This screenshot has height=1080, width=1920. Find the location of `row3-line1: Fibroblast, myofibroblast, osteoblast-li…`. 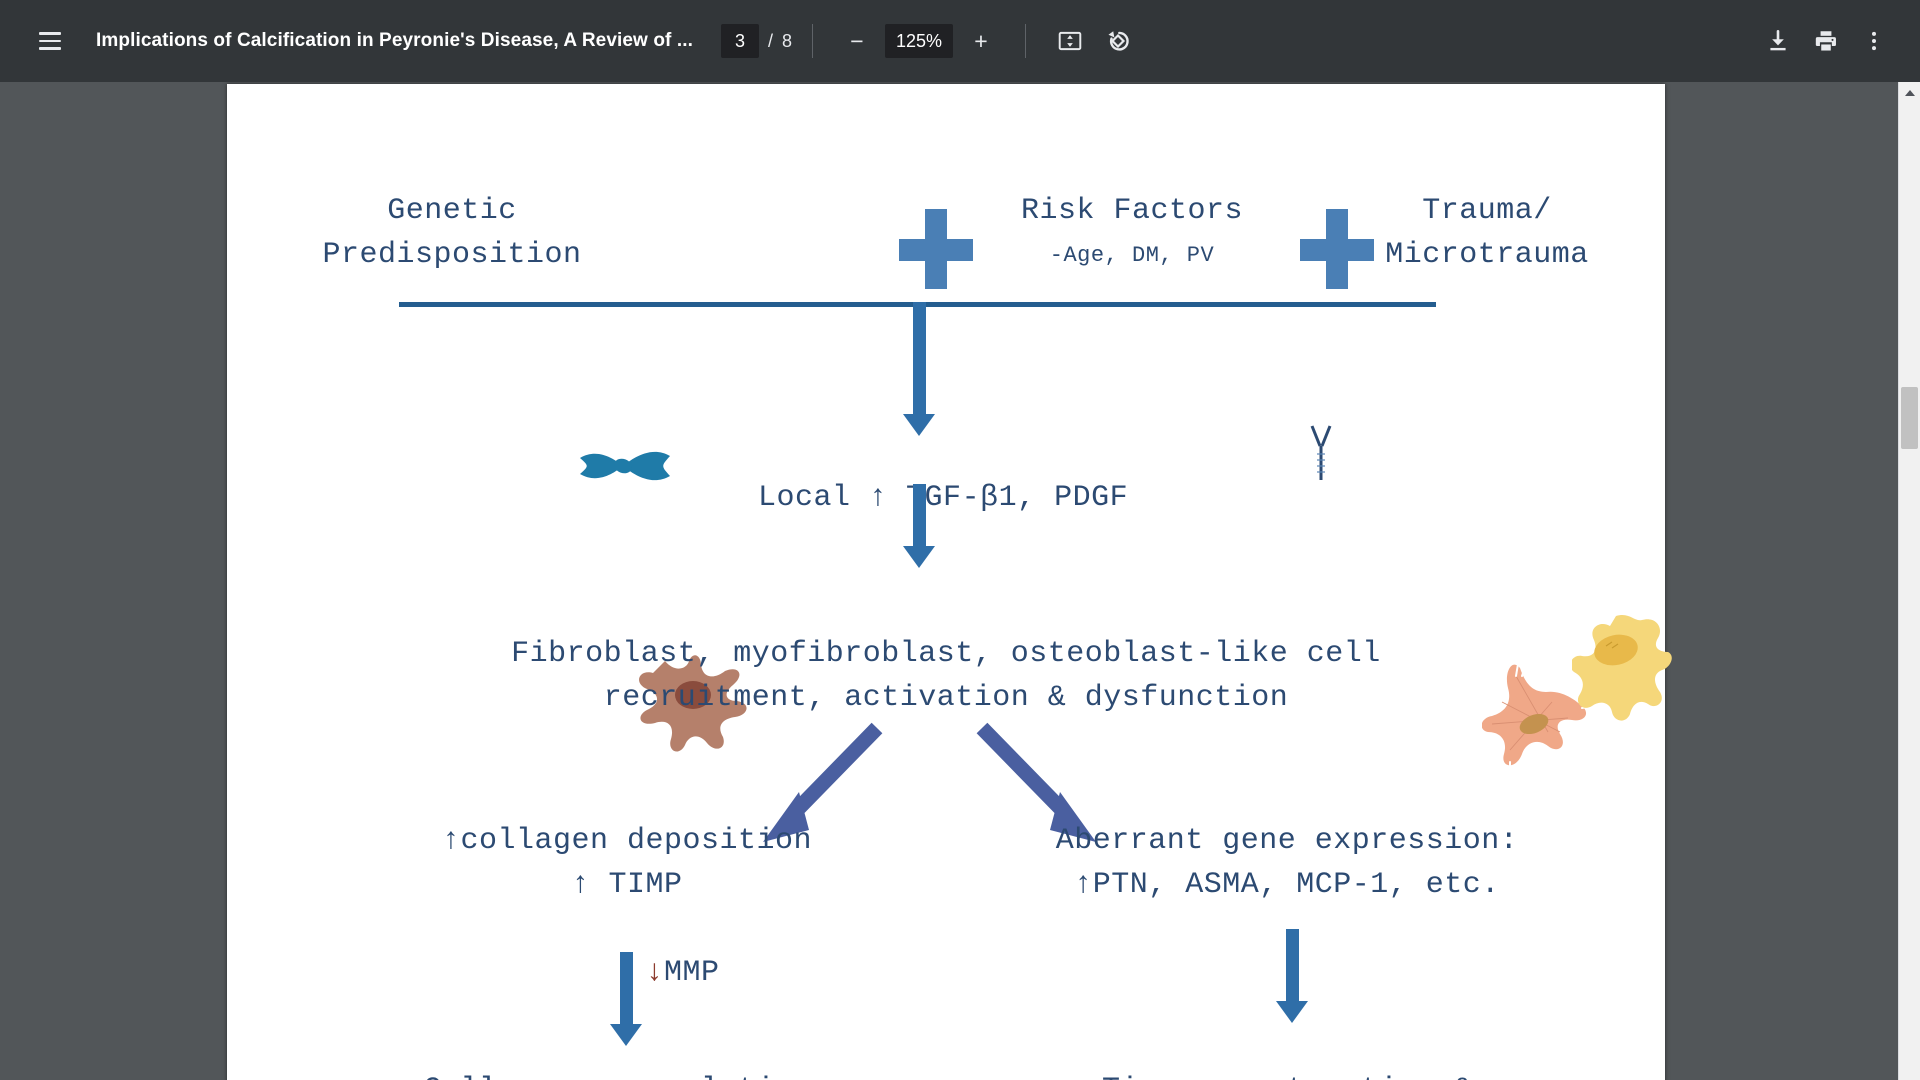

row3-line1: Fibroblast, myofibroblast, osteoblast-li… is located at coordinates (946, 654).